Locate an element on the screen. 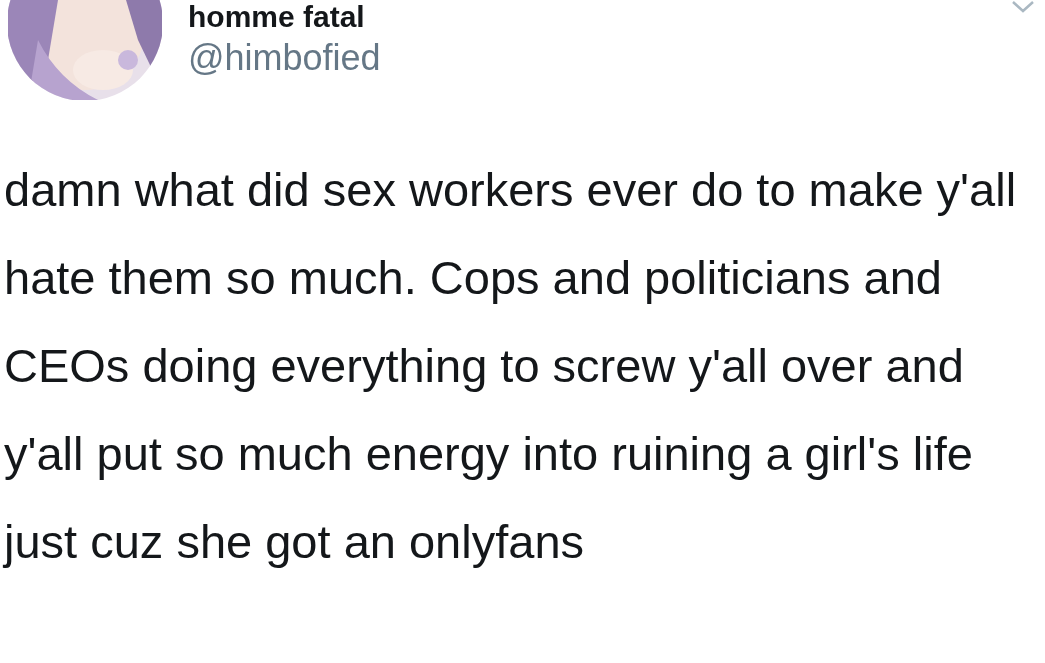  user-handle: @himbofied is located at coordinates (285, 58).